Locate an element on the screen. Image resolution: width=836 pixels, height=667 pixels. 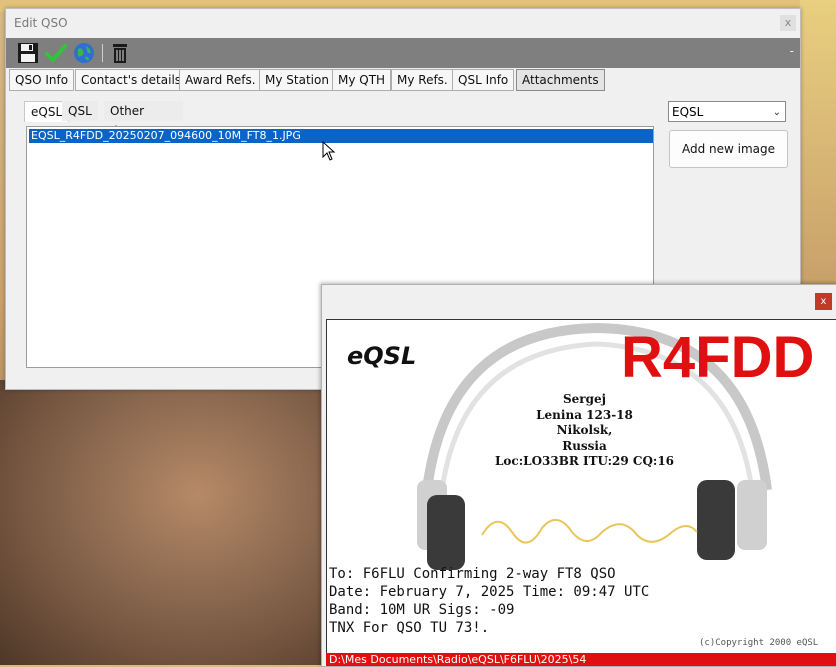
locator-zones: Loc:LO33BR ITU:29 CQ:16 is located at coordinates (584, 461).